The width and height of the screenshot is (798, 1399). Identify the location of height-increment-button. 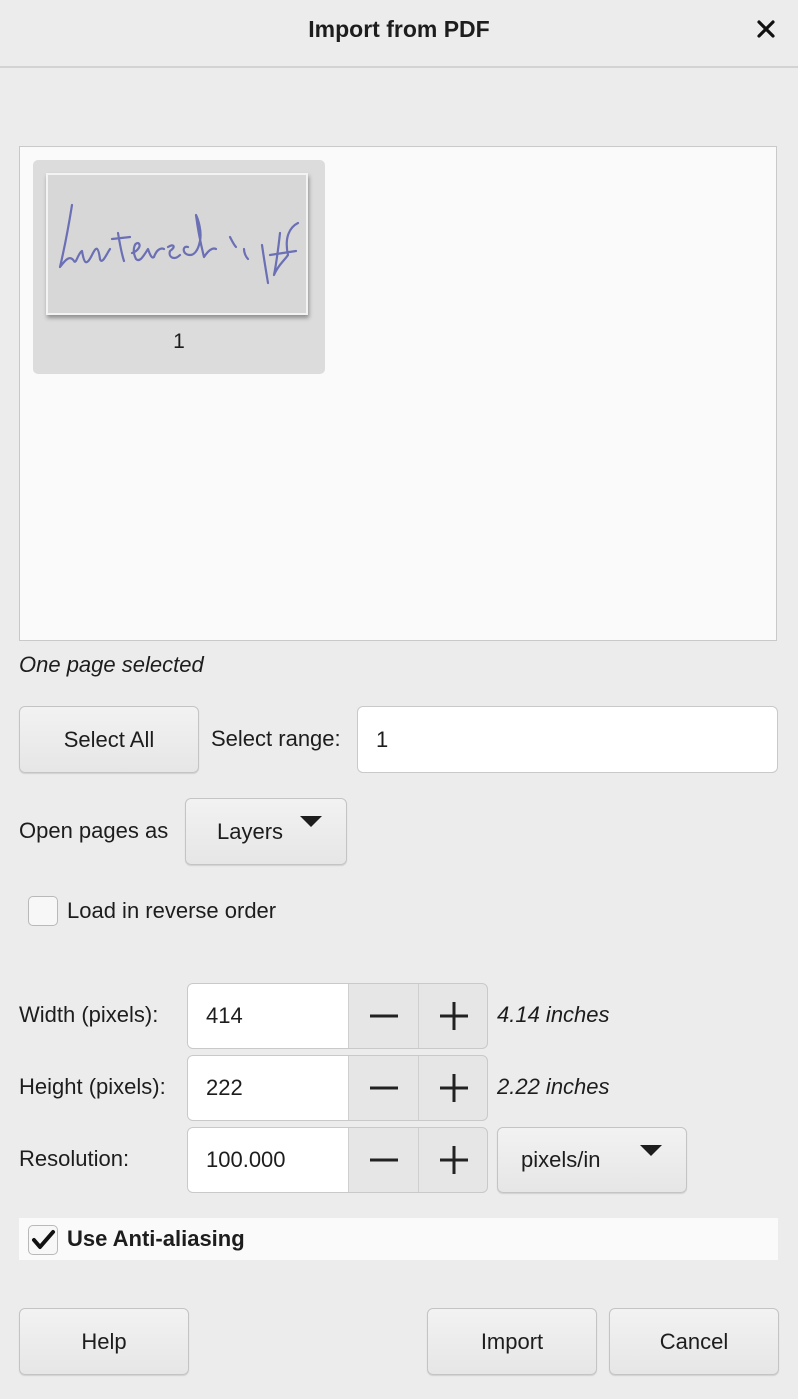
(452, 1088).